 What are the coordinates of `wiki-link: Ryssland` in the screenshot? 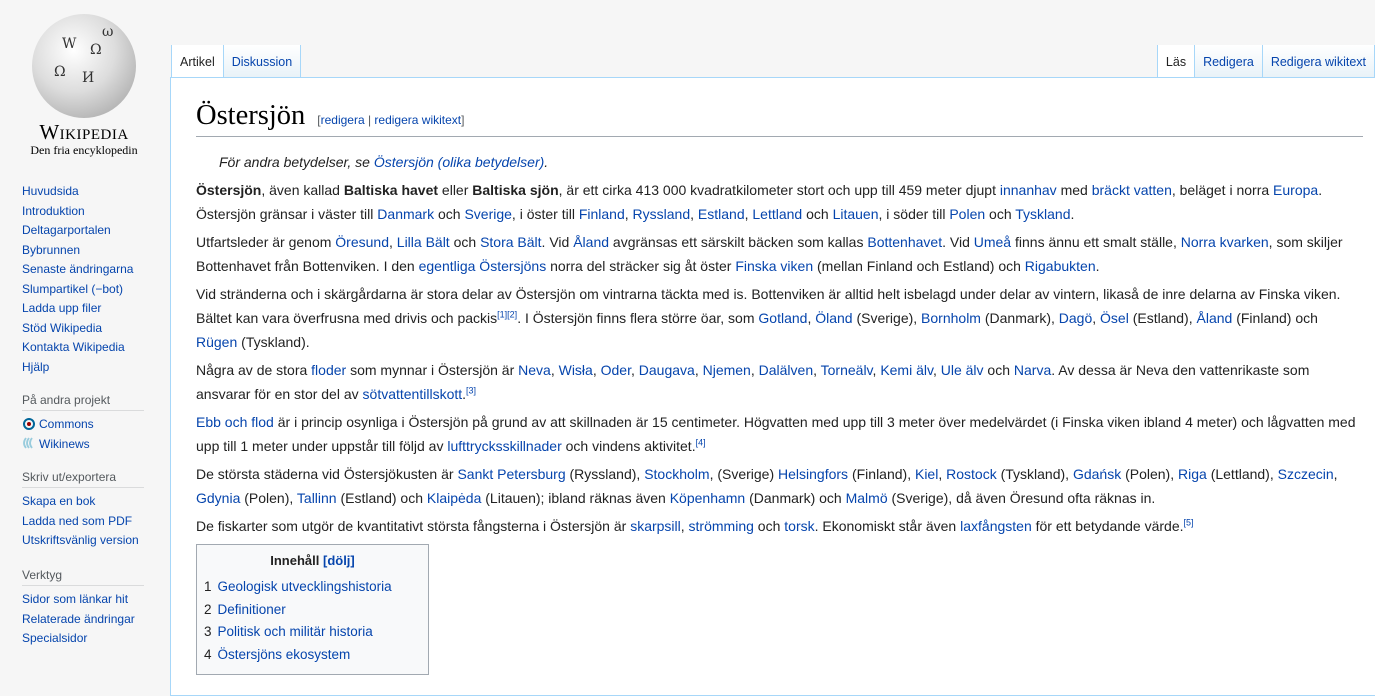 It's located at (662, 214).